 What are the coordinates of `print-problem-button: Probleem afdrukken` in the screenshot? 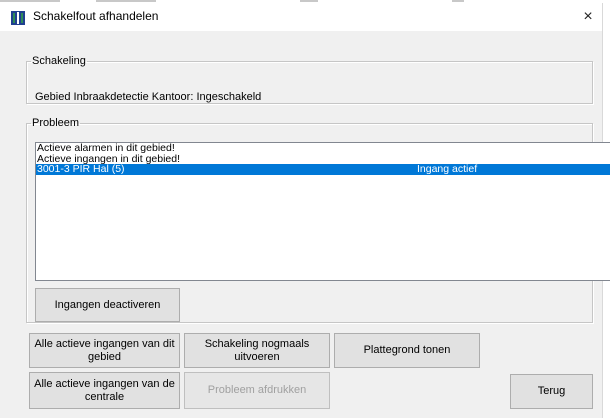 It's located at (257, 390).